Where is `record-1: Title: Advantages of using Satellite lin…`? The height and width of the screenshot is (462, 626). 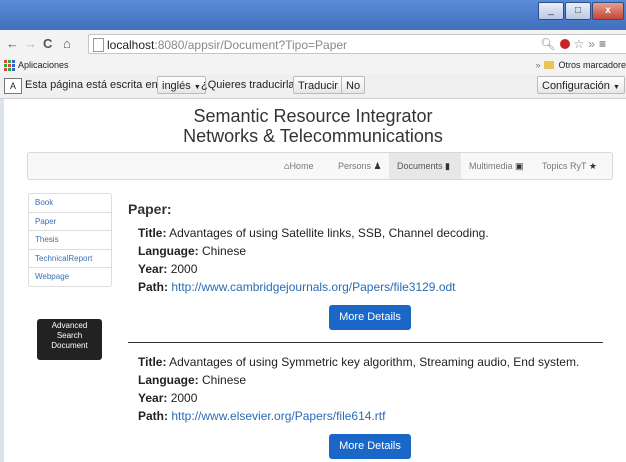 record-1: Title: Advantages of using Satellite lin… is located at coordinates (313, 260).